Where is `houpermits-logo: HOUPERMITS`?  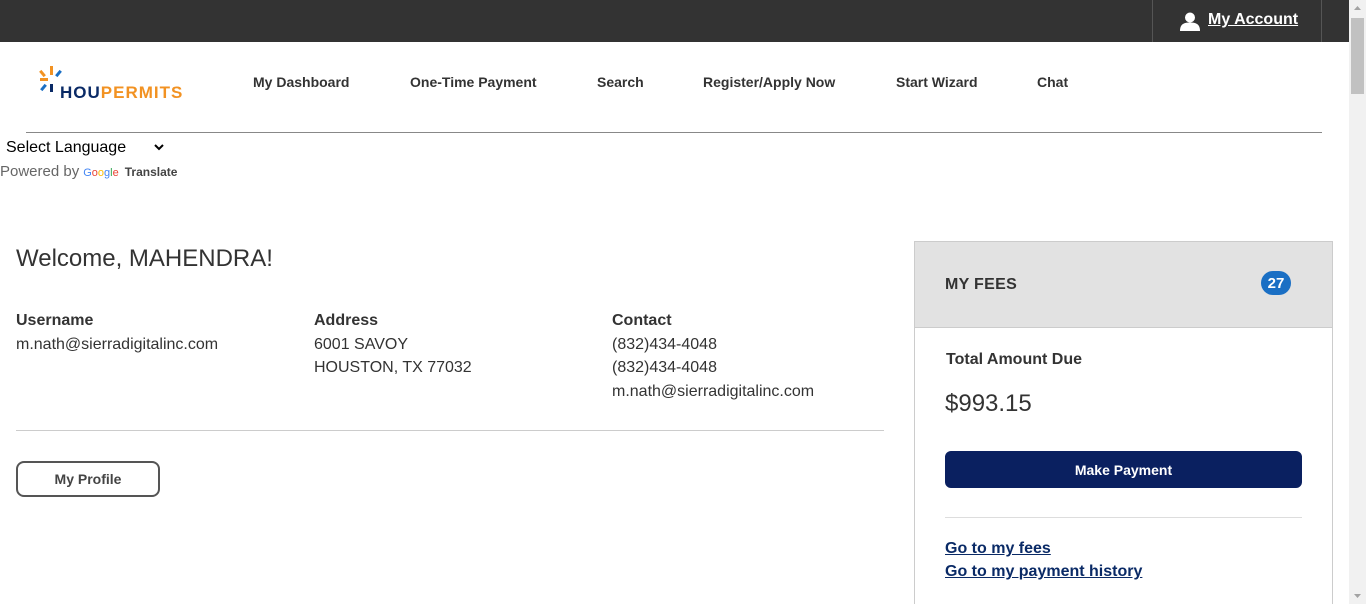 houpermits-logo: HOUPERMITS is located at coordinates (115, 84).